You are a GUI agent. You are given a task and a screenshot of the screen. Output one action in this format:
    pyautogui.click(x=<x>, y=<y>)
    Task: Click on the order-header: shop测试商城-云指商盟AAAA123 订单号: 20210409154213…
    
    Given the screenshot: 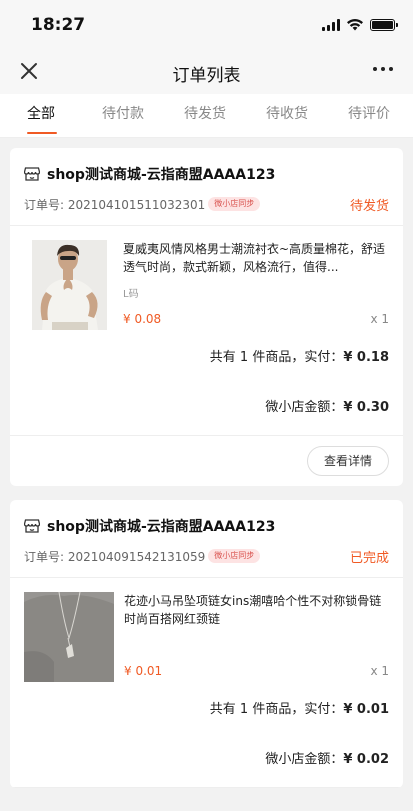 What is the action you would take?
    pyautogui.click(x=206, y=539)
    